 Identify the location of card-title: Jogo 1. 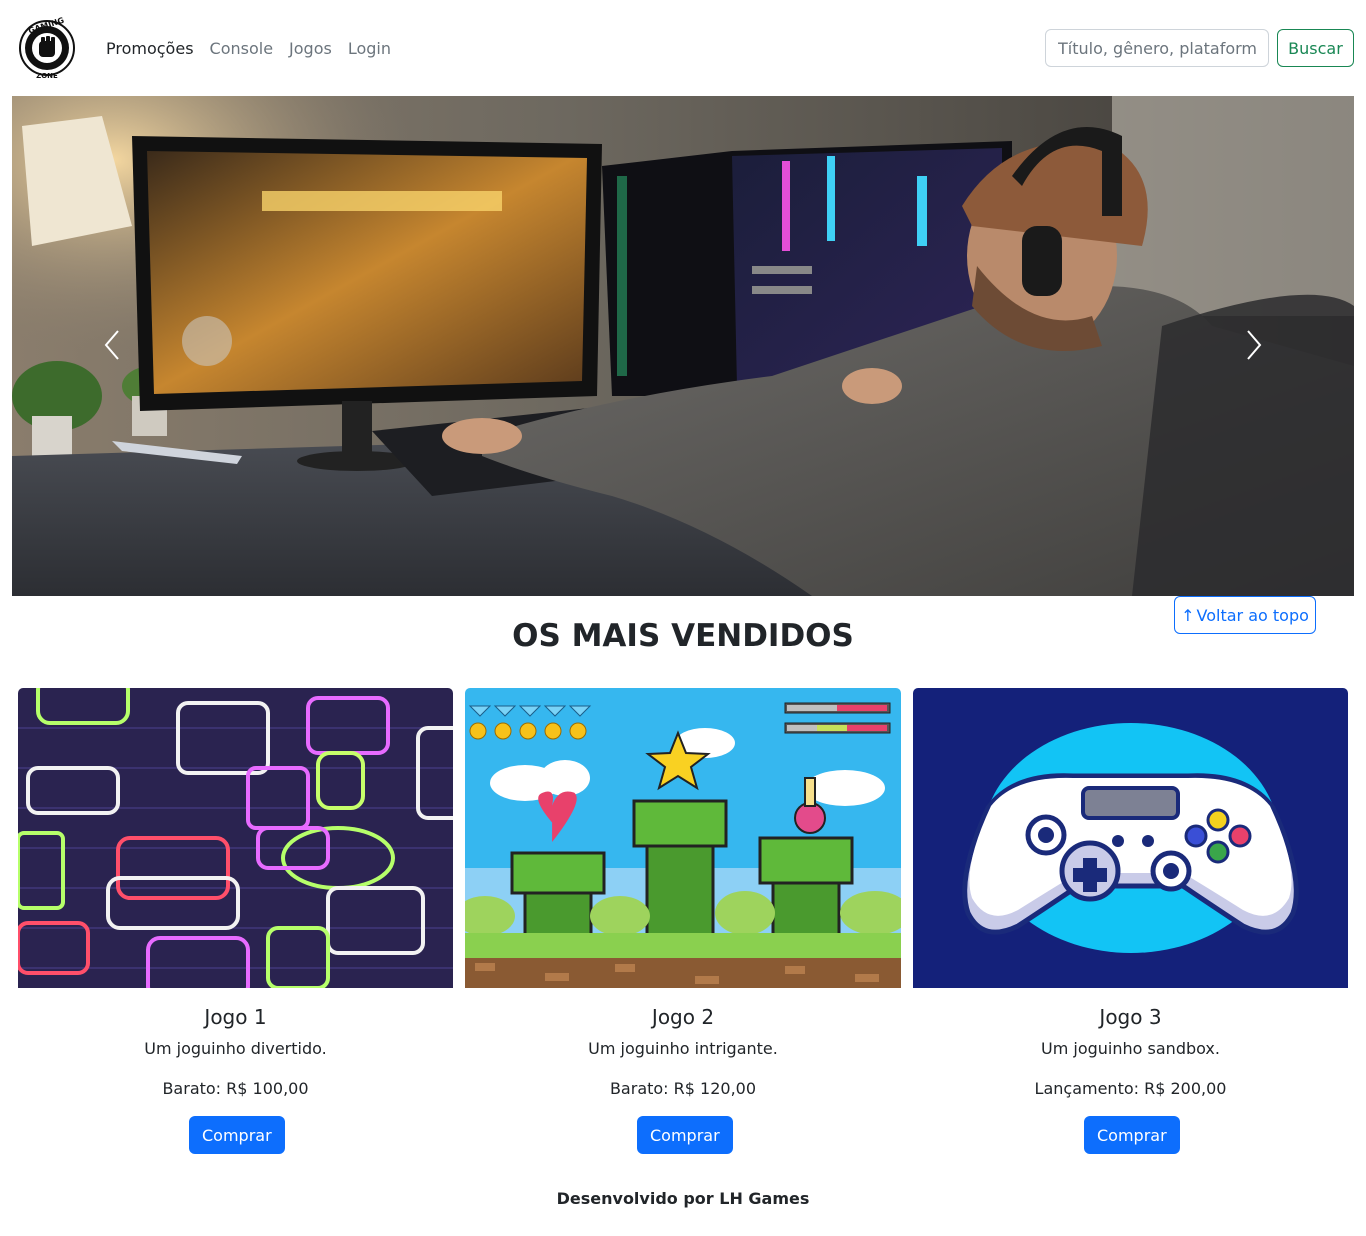
(235, 1017).